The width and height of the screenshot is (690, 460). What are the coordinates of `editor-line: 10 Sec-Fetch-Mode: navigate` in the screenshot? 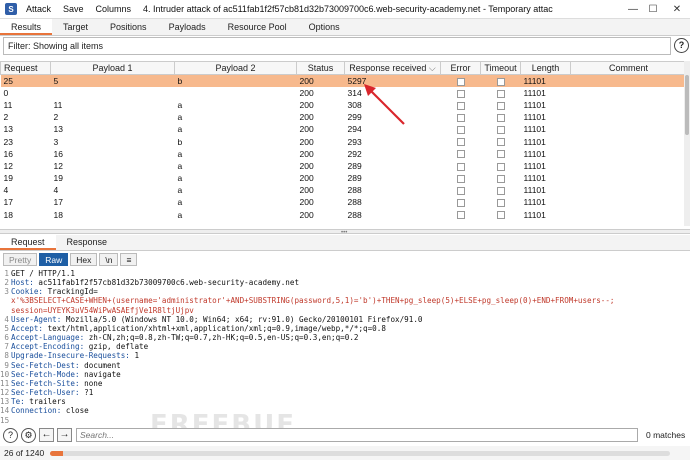 It's located at (345, 374).